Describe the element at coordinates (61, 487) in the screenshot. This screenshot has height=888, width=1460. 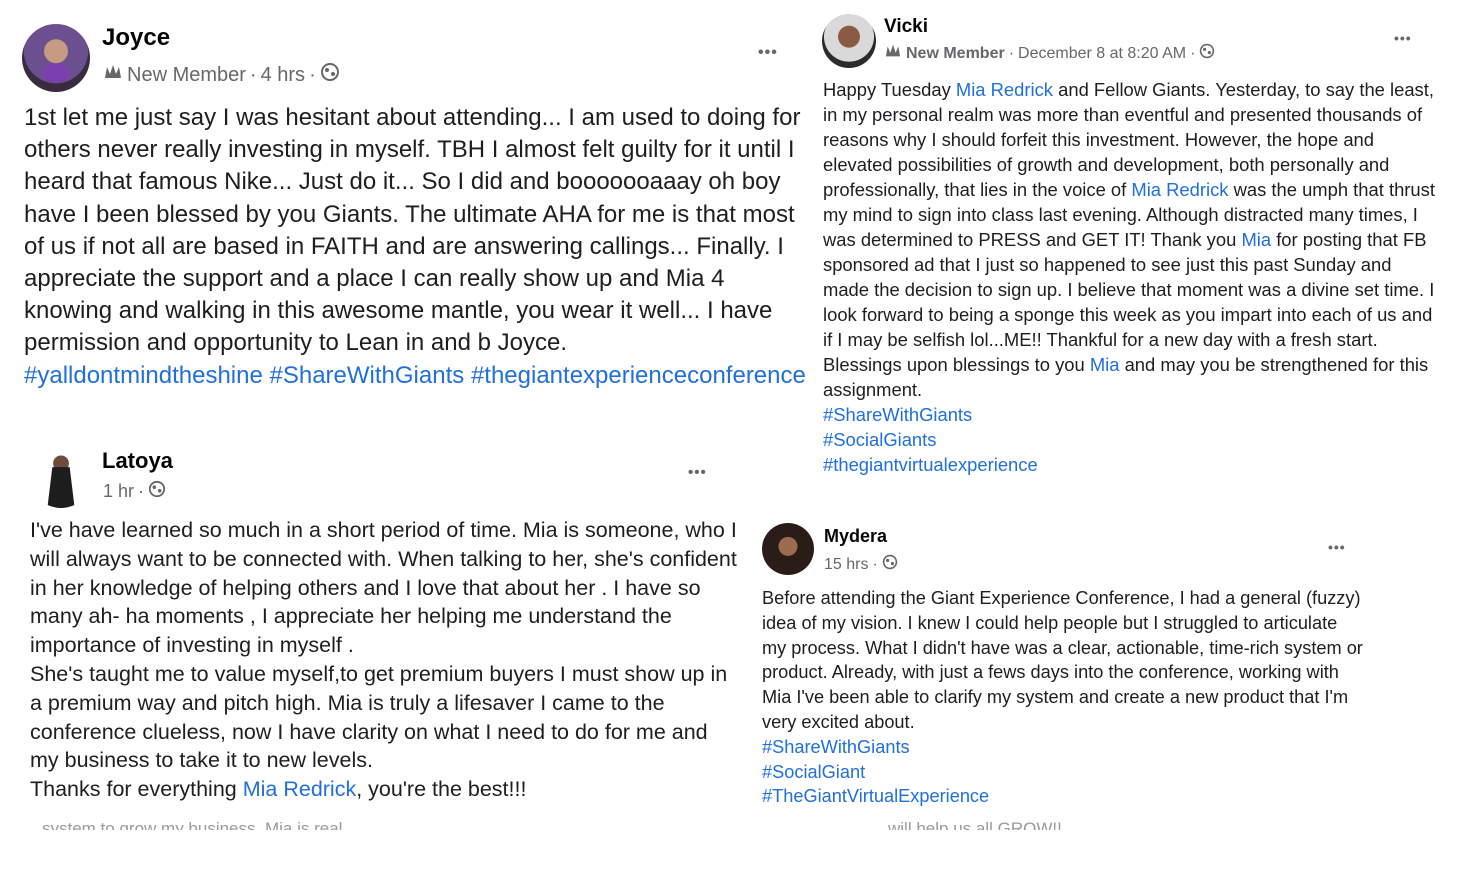
I see `avatar-figure` at that location.